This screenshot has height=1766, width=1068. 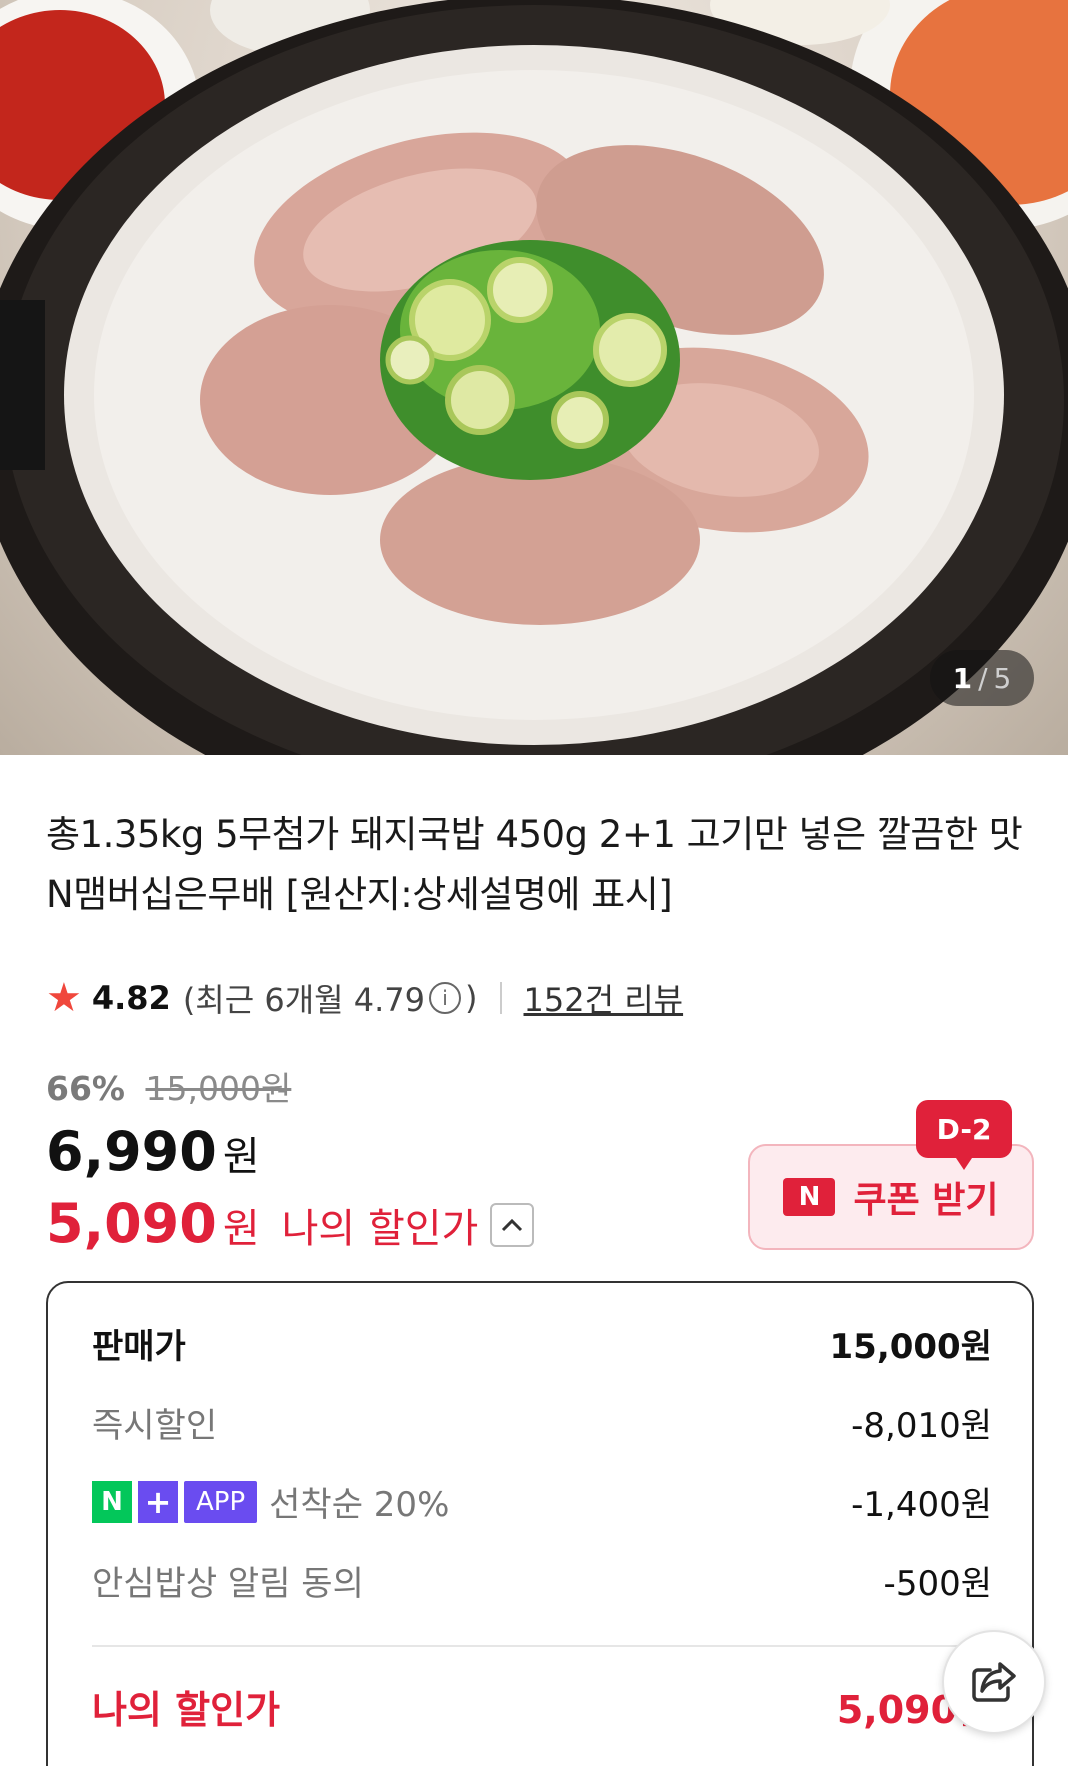 What do you see at coordinates (809, 1197) in the screenshot?
I see `naver-coupon-icon: N` at bounding box center [809, 1197].